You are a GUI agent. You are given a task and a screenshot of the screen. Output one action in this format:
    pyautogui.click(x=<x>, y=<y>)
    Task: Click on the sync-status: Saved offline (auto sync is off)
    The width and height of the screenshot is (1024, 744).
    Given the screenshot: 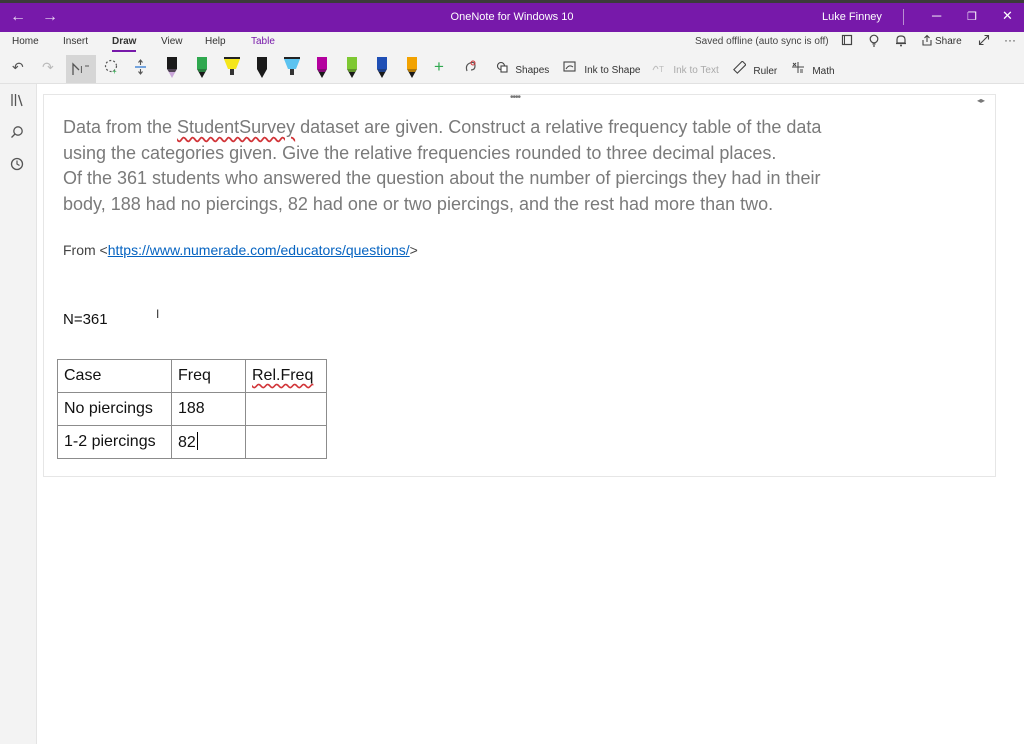 What is the action you would take?
    pyautogui.click(x=762, y=41)
    